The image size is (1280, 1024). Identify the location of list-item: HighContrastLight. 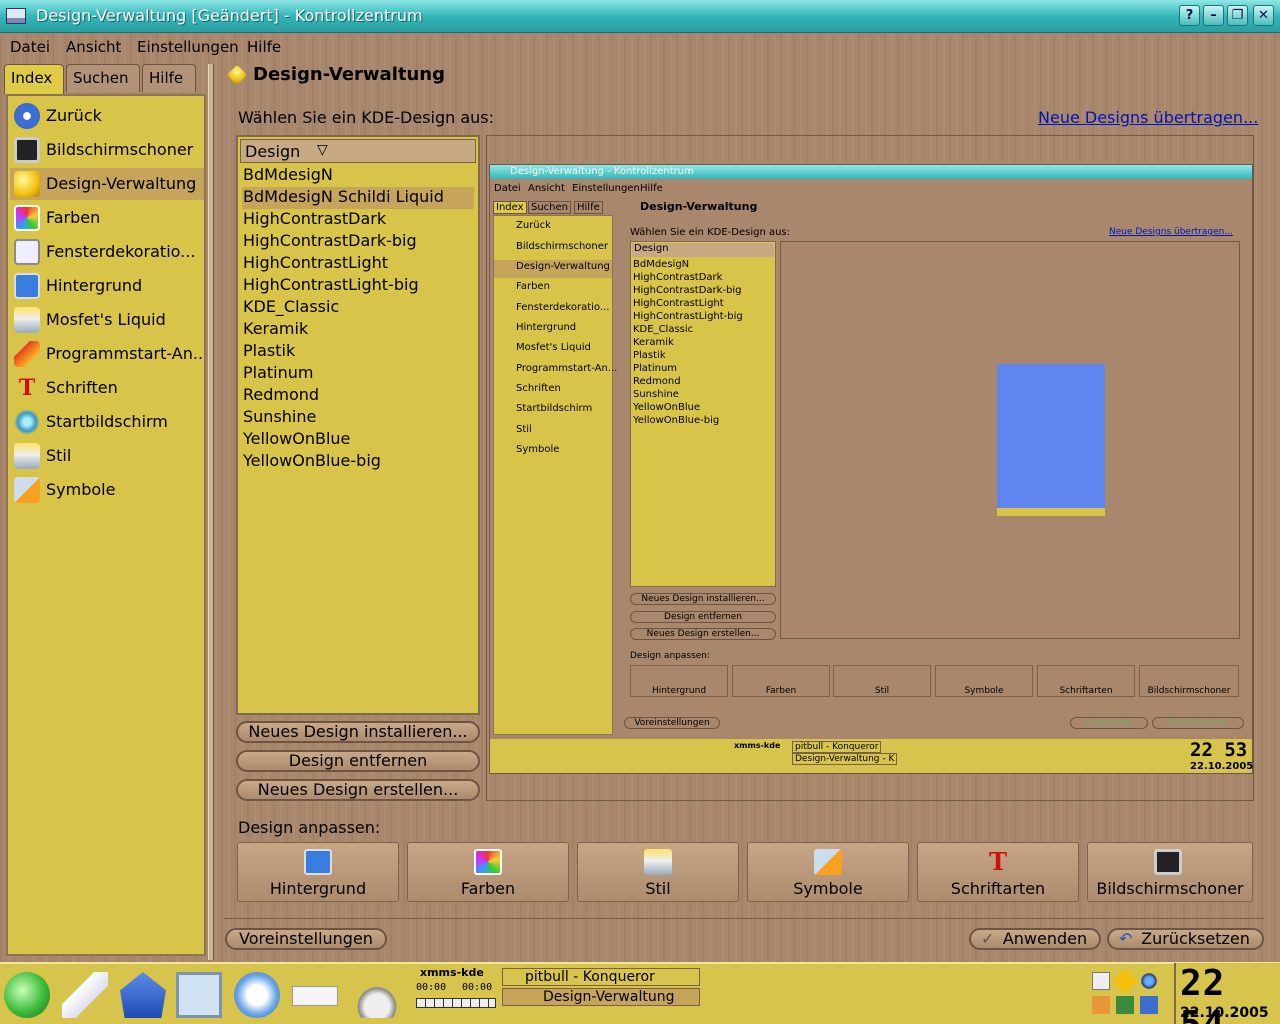
(358, 264).